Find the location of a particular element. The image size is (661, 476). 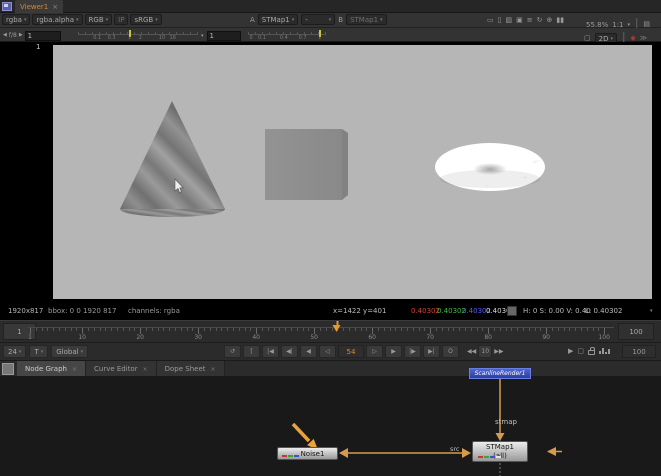

title-bar: Viewer1 × is located at coordinates (330, 6).